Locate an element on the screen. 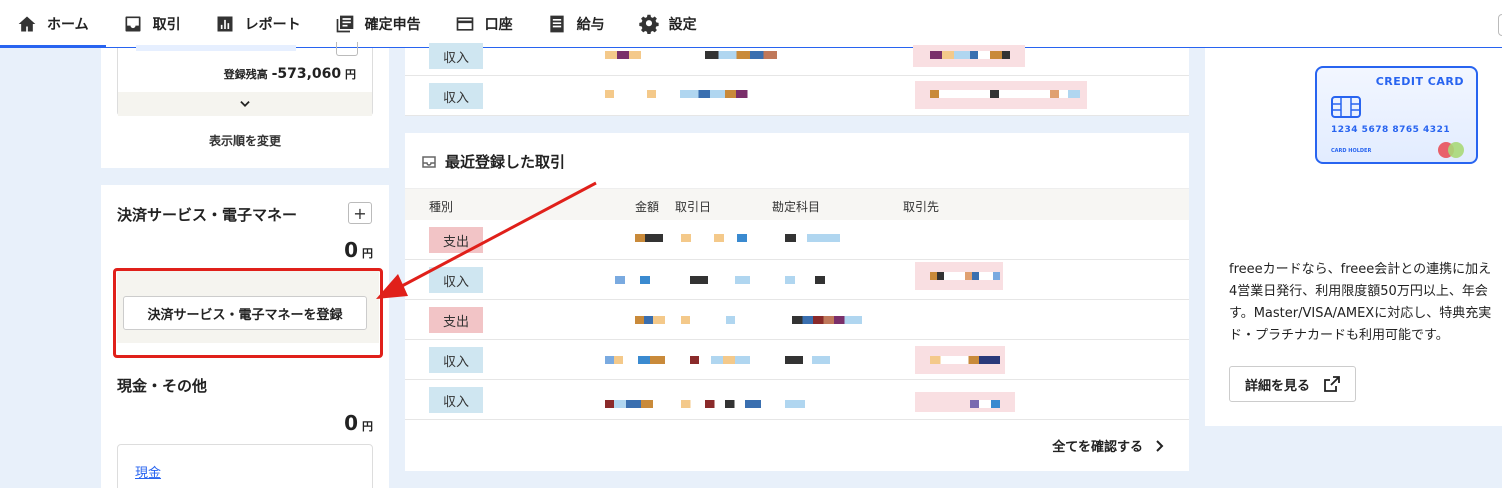  reorder-link: 表示順を変更 is located at coordinates (245, 140).